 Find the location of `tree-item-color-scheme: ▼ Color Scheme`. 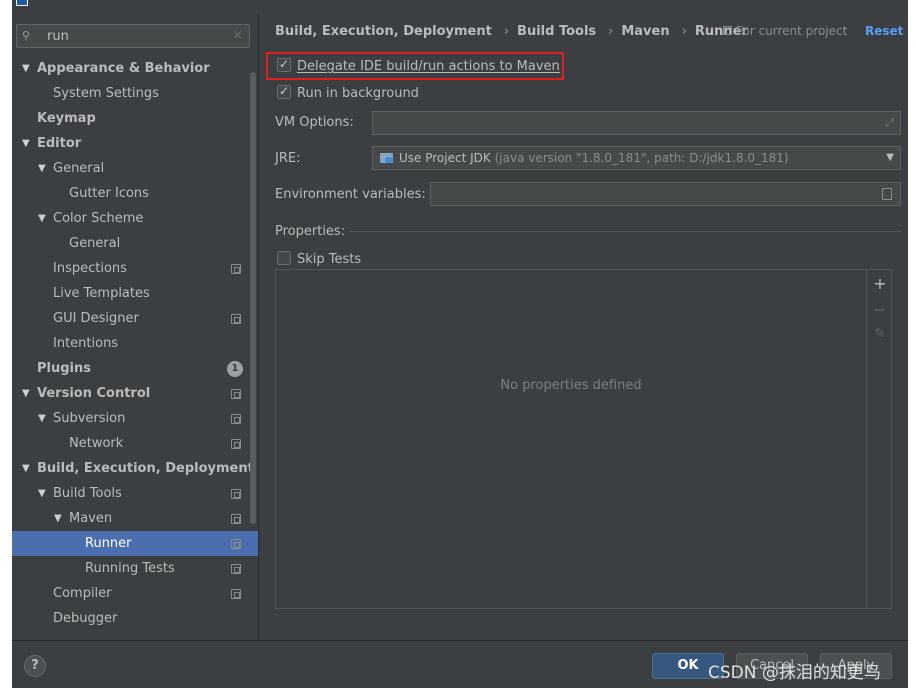

tree-item-color-scheme: ▼ Color Scheme is located at coordinates (135, 218).